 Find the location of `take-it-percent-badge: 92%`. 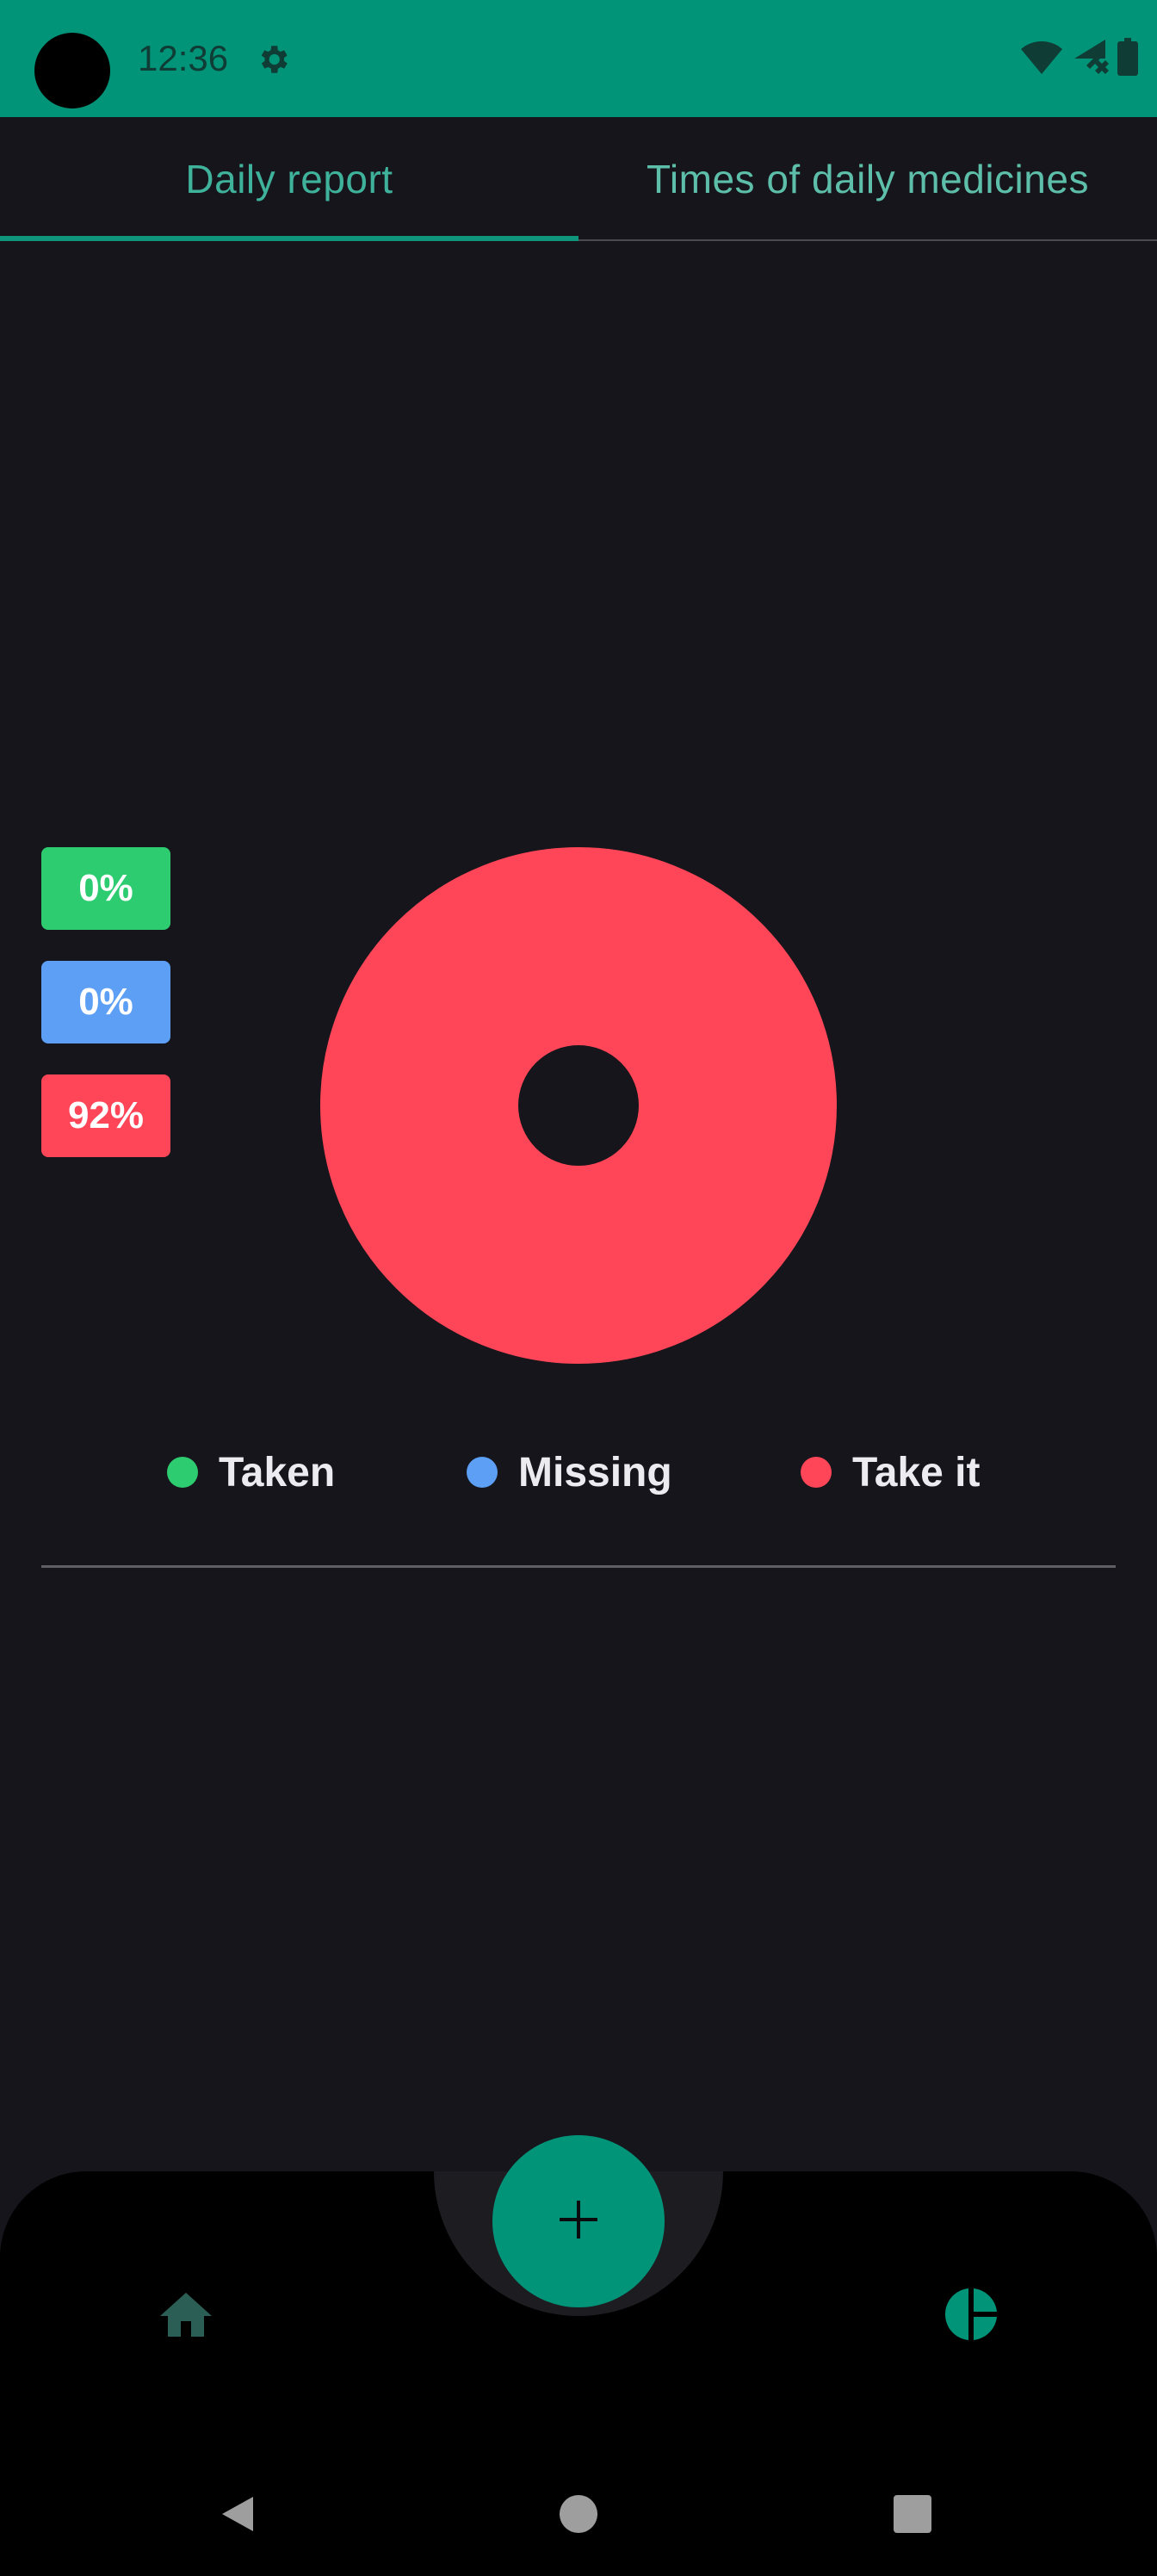

take-it-percent-badge: 92% is located at coordinates (106, 1116).